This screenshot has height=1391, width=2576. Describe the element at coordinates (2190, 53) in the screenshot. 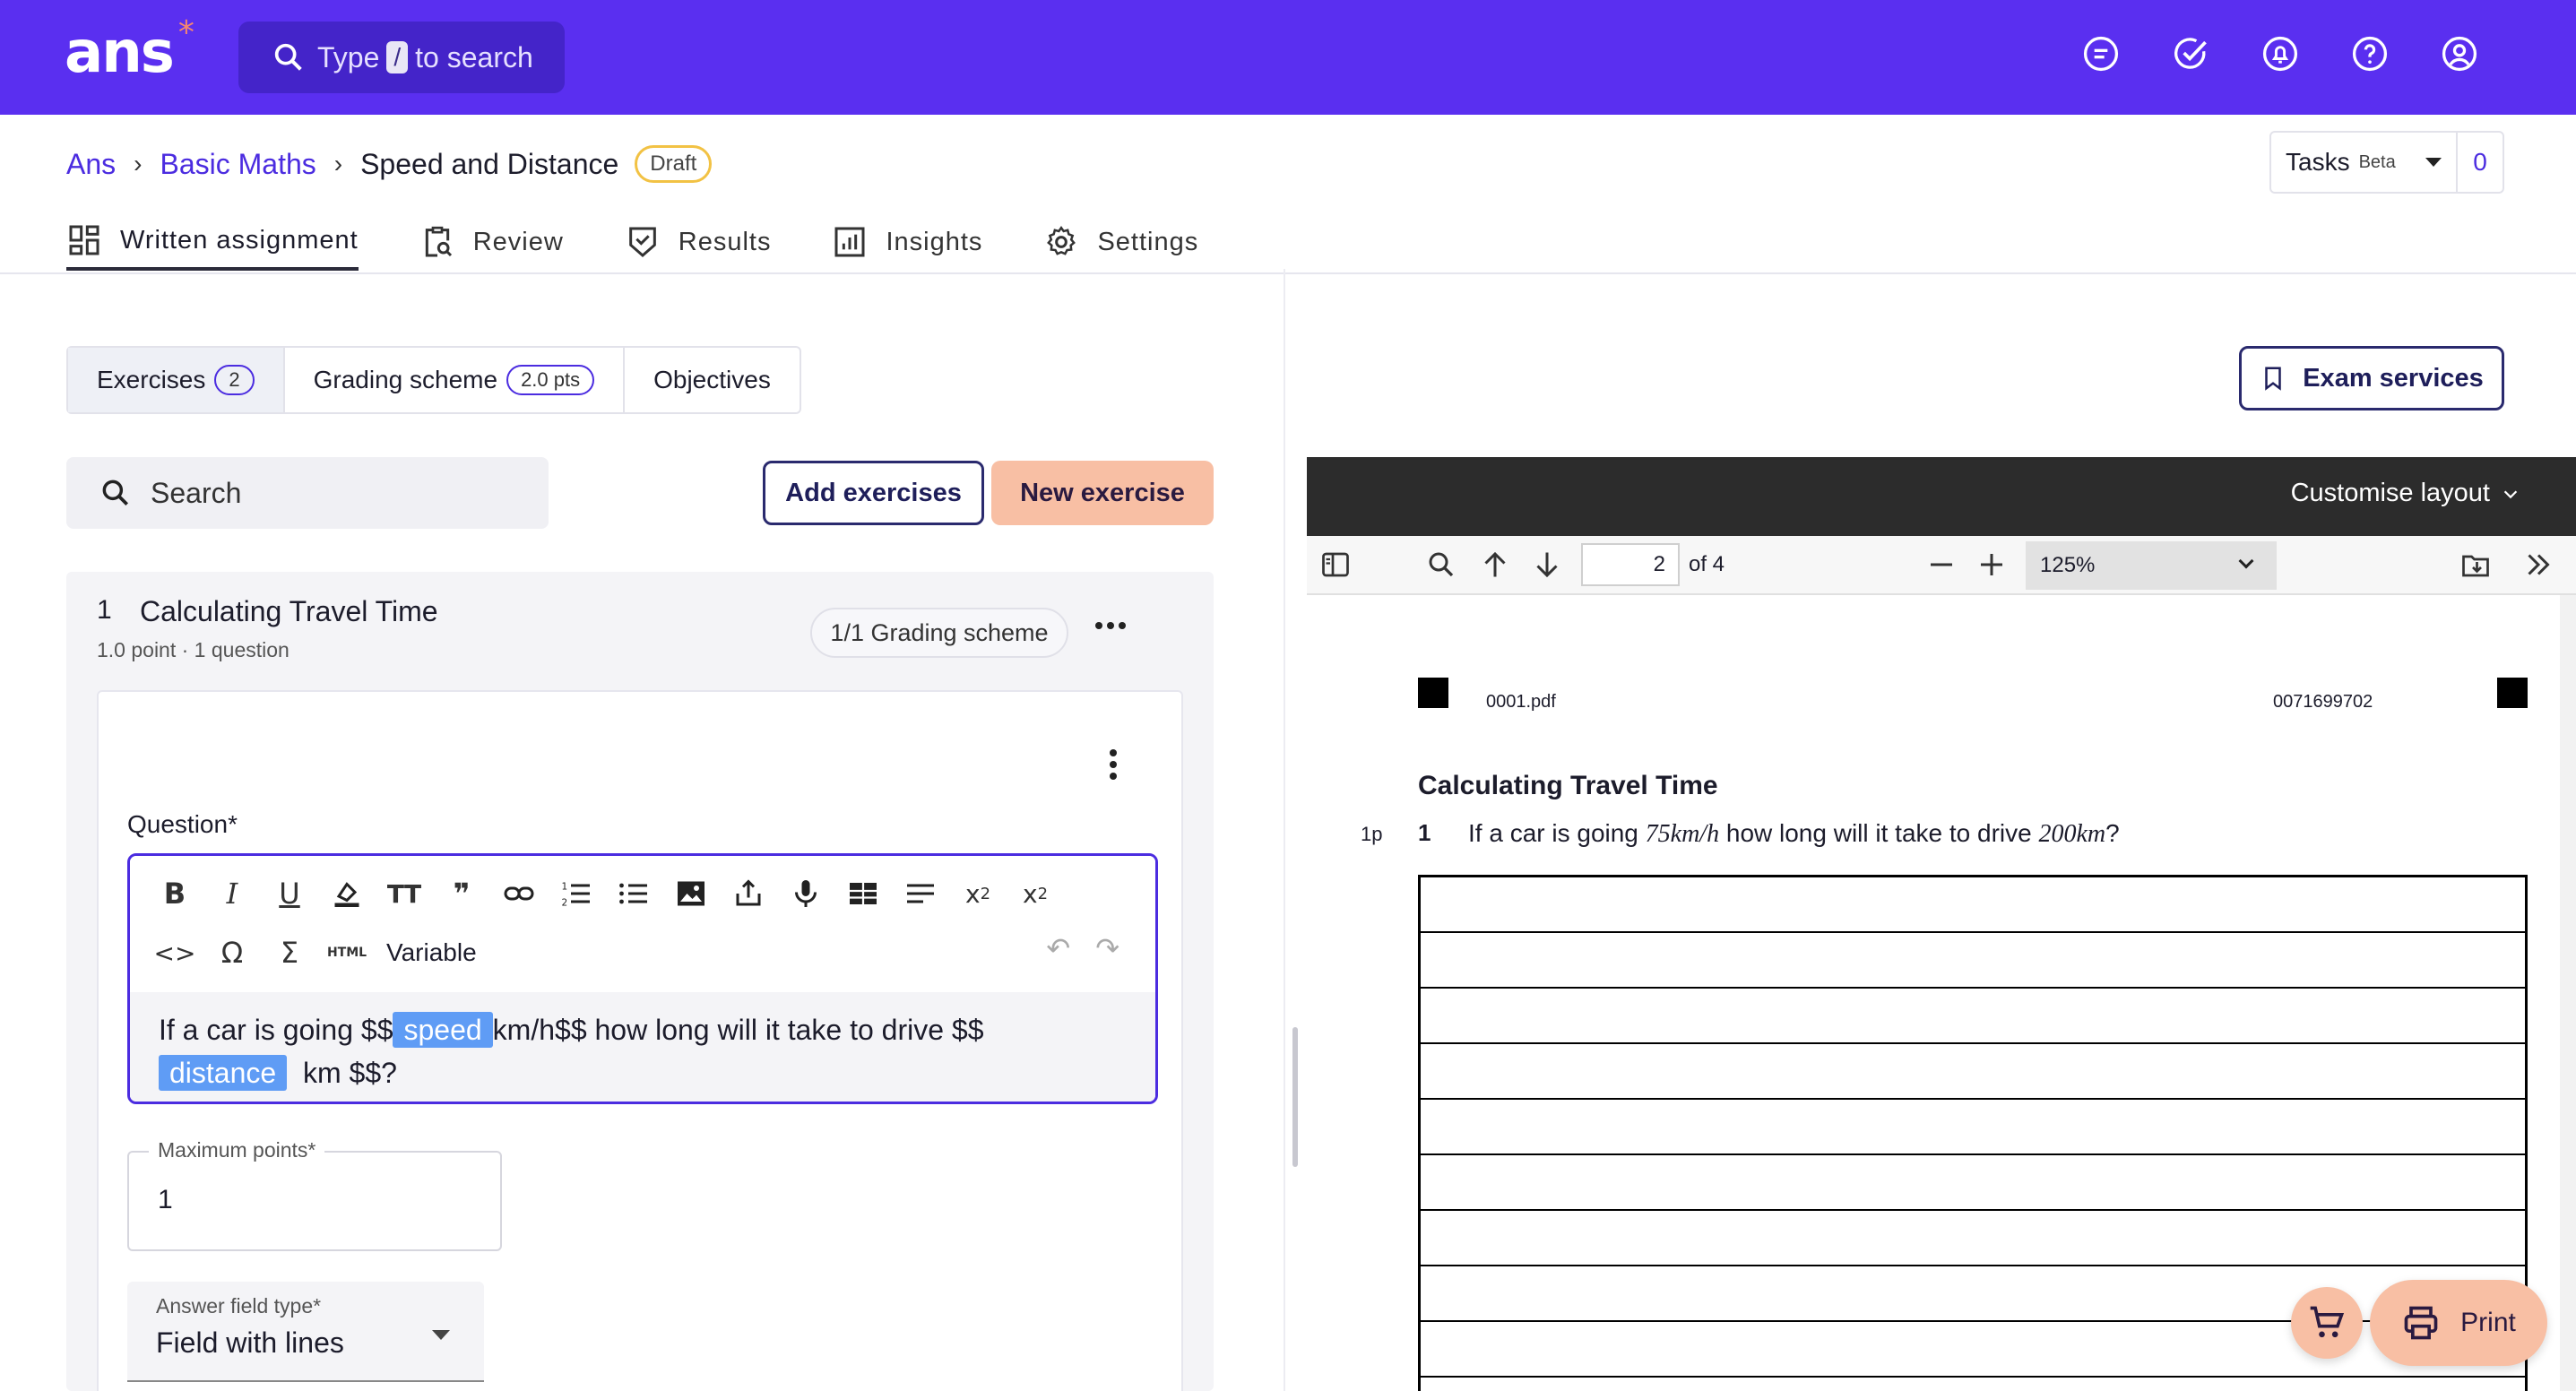

I see `check-circle-icon` at that location.